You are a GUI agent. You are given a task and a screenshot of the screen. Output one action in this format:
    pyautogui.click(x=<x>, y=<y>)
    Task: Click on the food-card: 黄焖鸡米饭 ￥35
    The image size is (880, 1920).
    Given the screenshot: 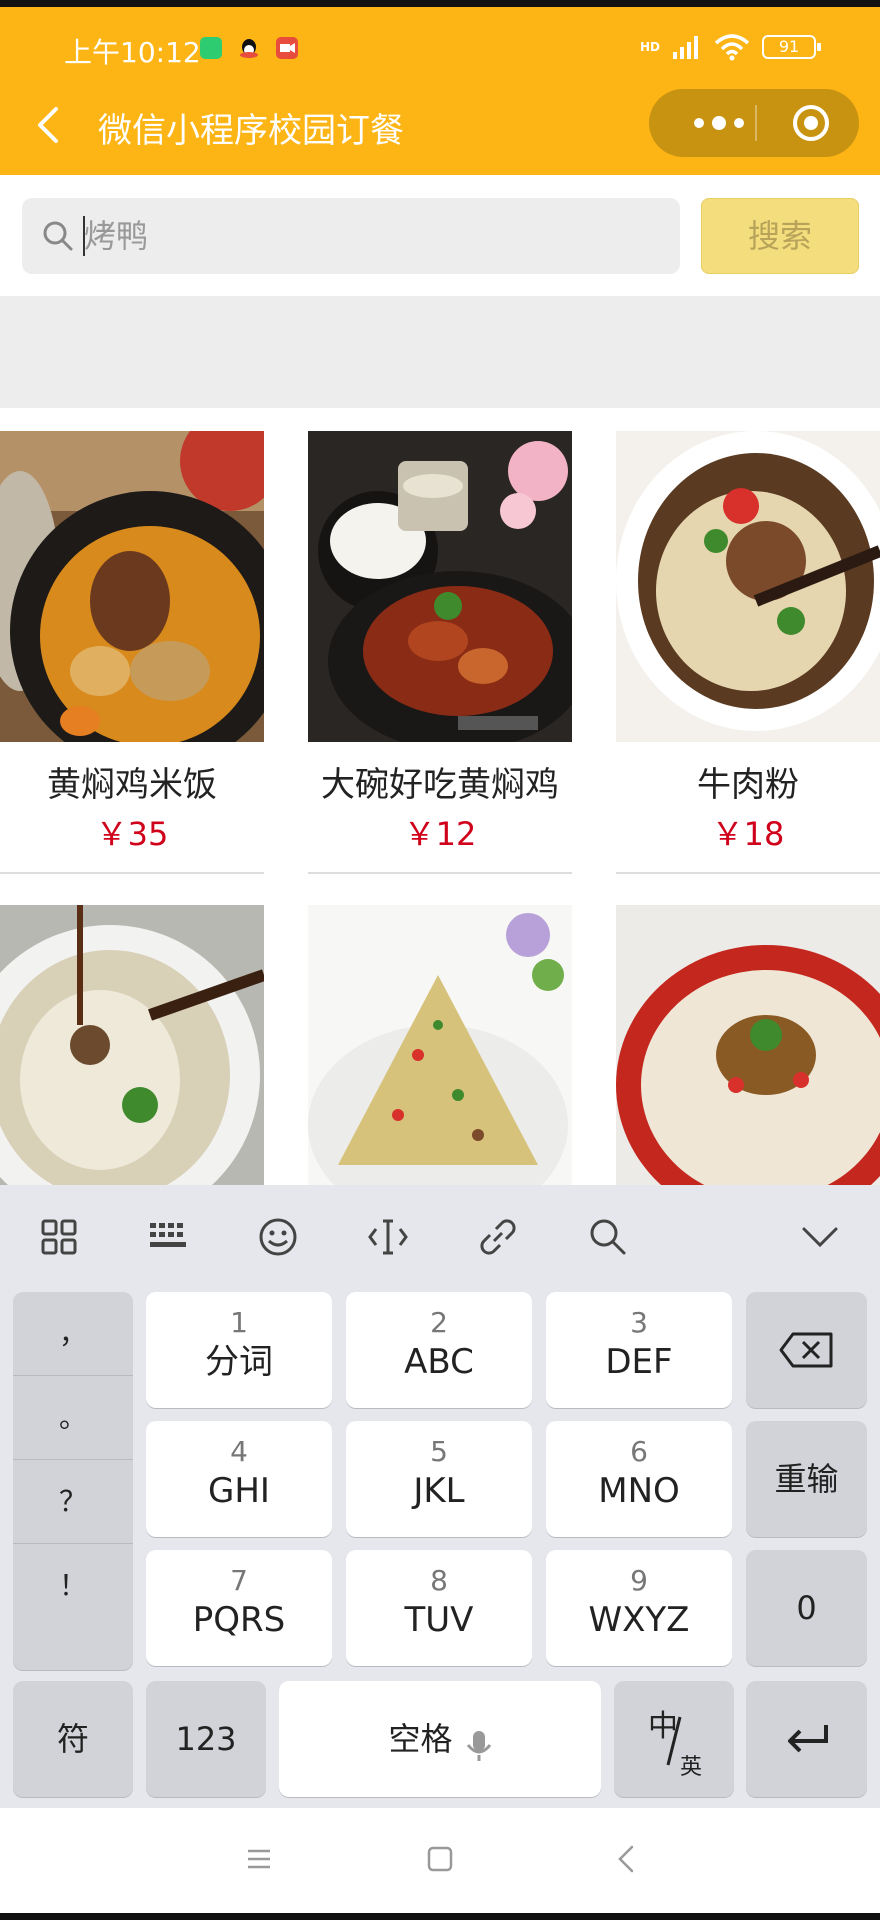 What is the action you would take?
    pyautogui.click(x=132, y=652)
    